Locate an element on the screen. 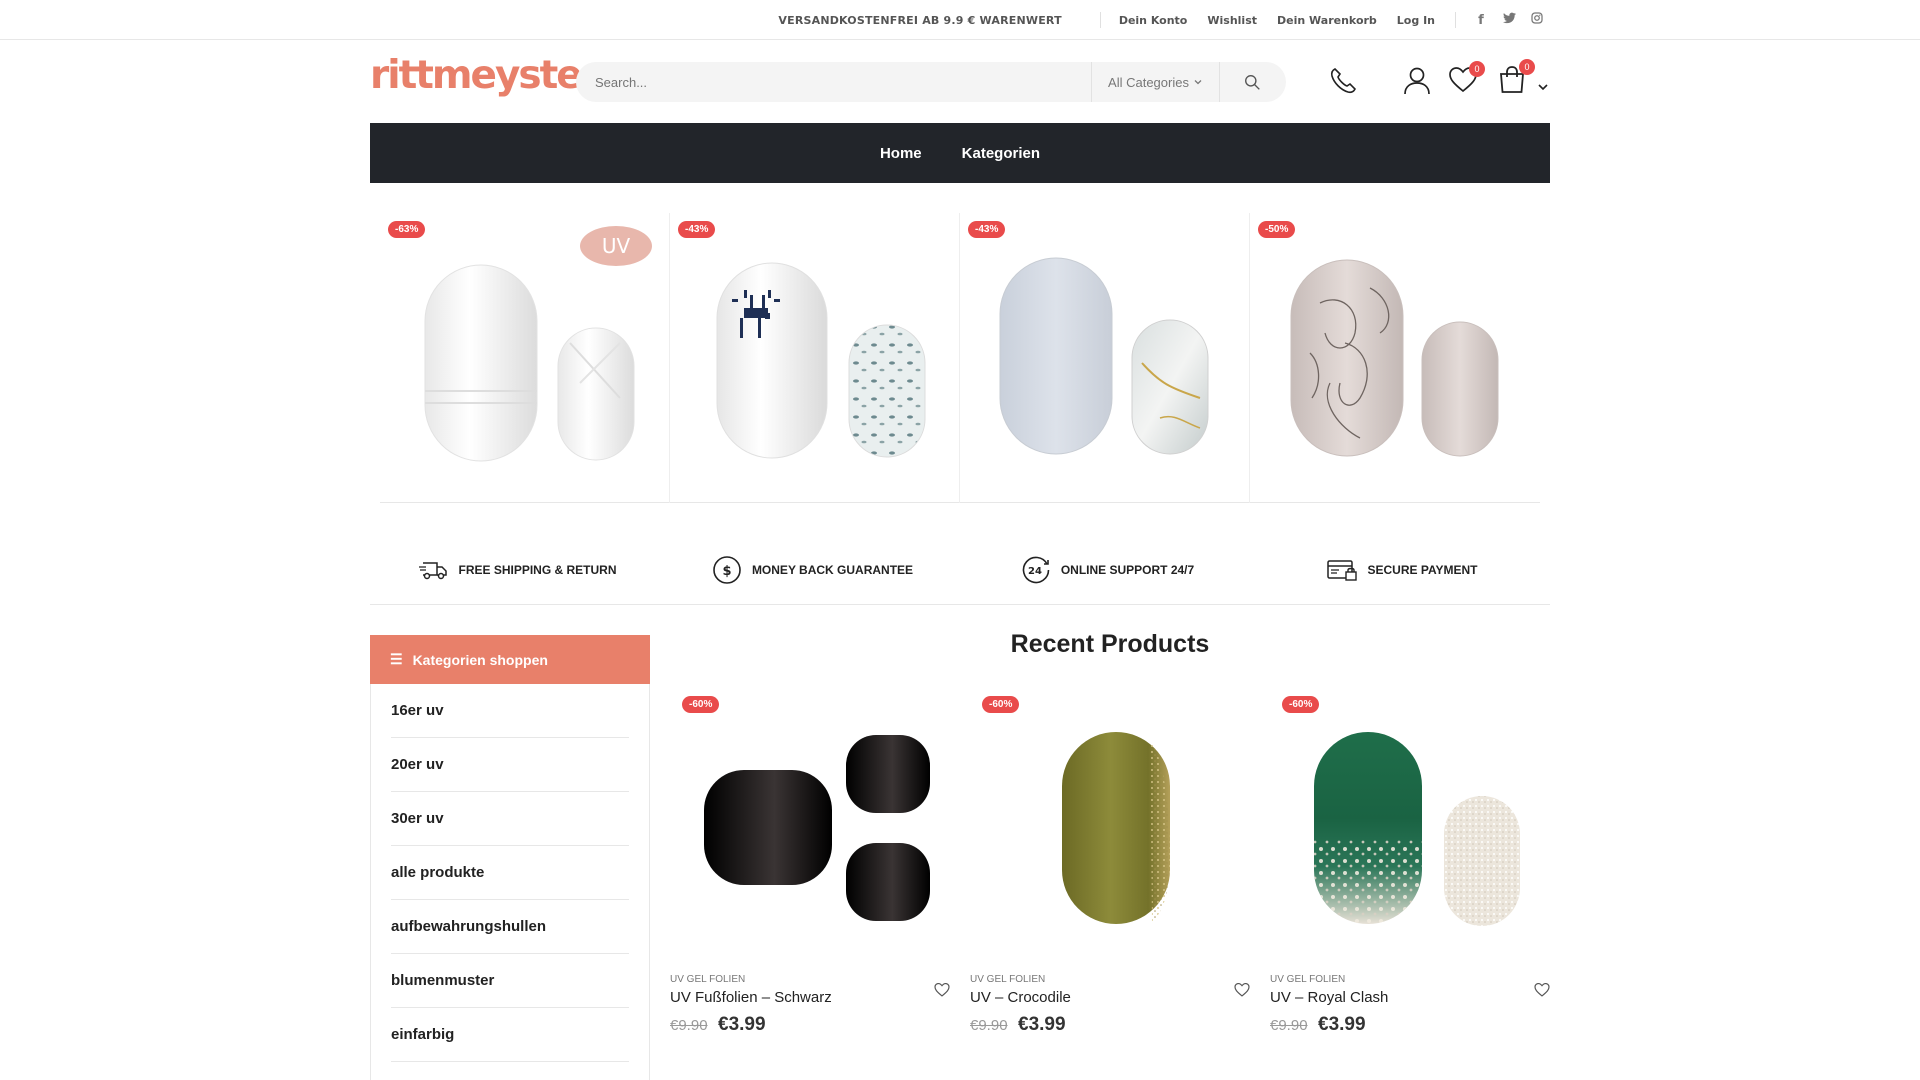 The image size is (1920, 1080). secure-payment-icon is located at coordinates (1342, 570).